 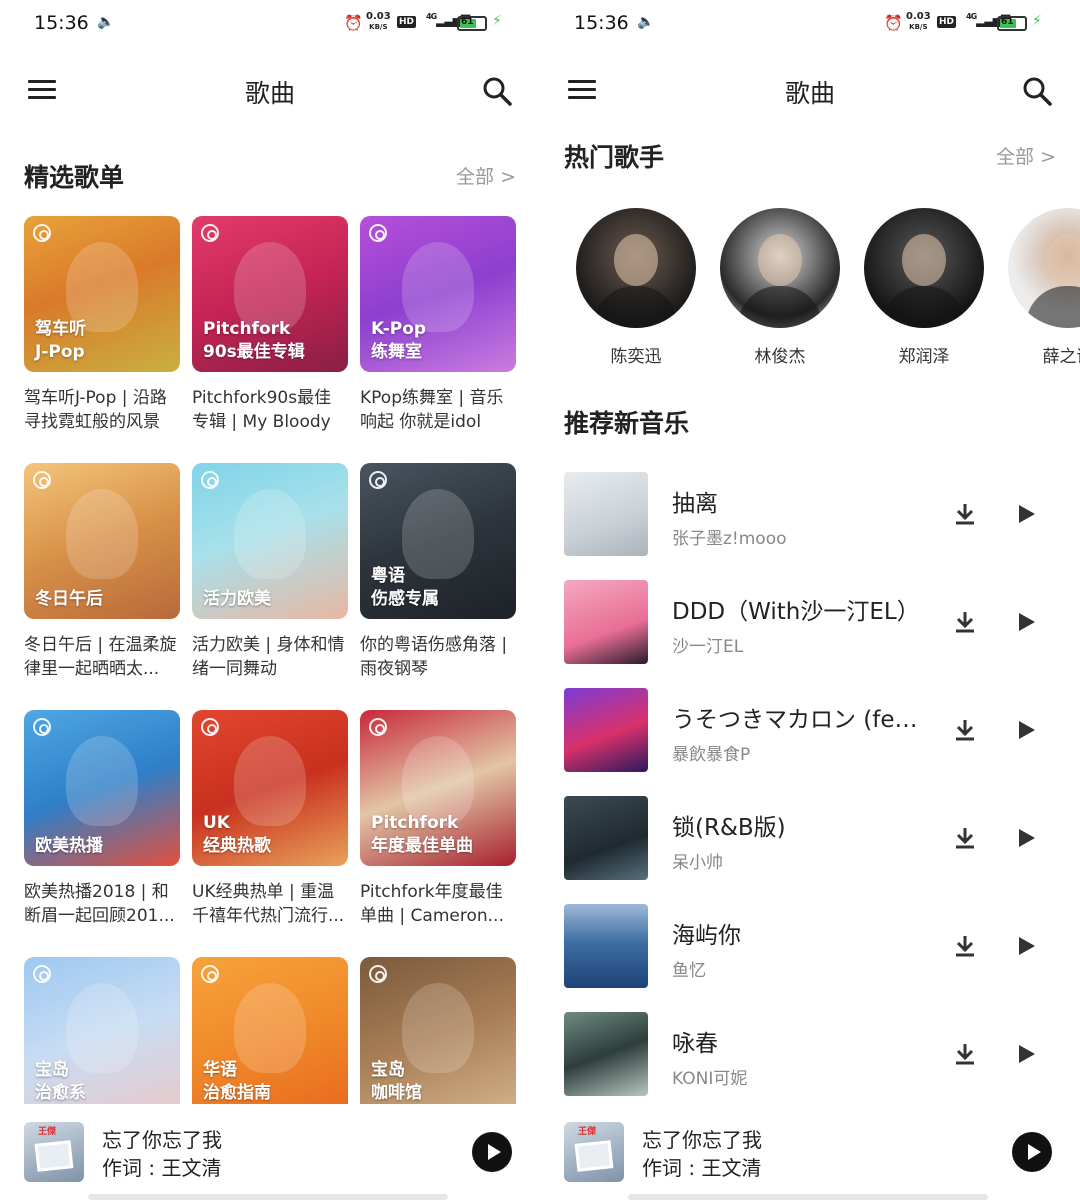 I want to click on playlist-card: 活力欧美活力欧美 | 身体和情绪一同舞动, so click(x=270, y=572).